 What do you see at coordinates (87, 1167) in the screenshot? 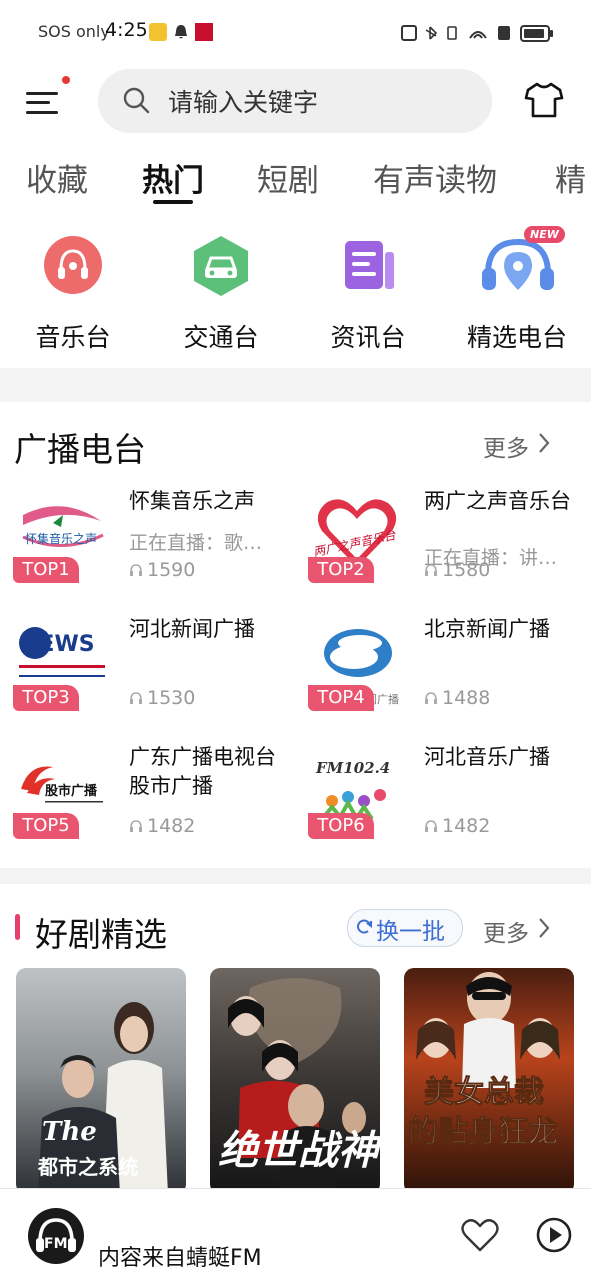
I see `svg-text: 都市之系统` at bounding box center [87, 1167].